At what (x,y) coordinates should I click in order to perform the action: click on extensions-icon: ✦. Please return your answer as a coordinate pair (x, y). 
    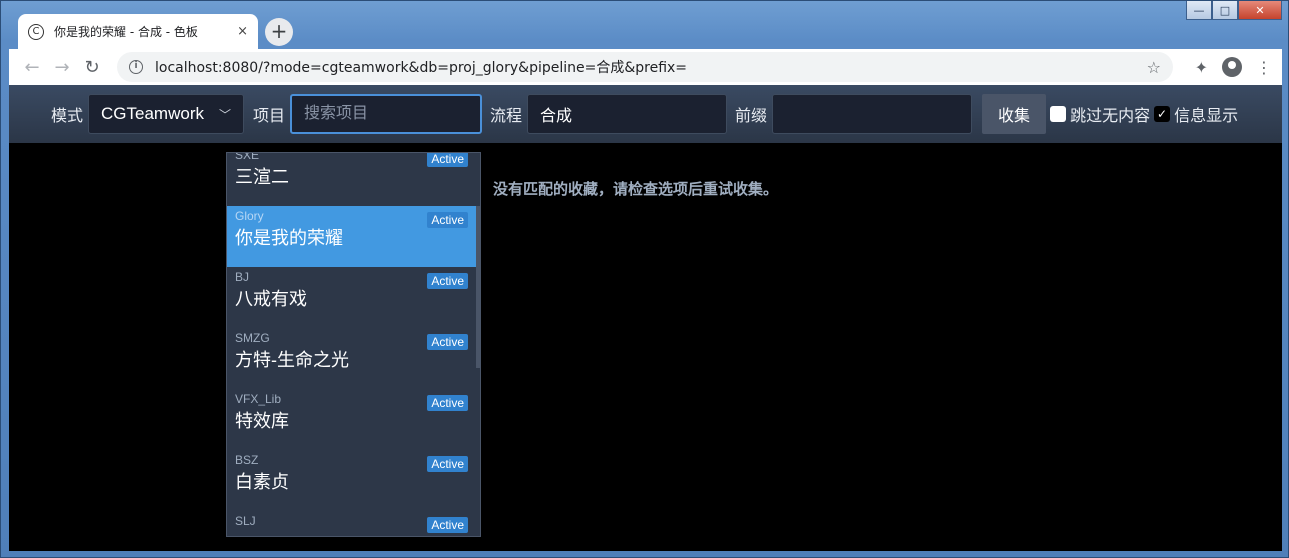
    Looking at the image, I should click on (1201, 67).